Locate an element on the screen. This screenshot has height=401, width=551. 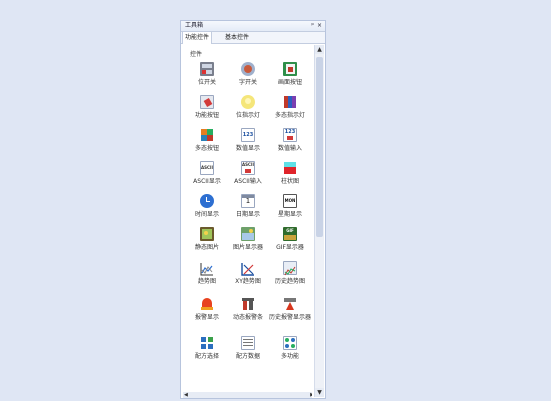
ascii-display-icon: ASCII is located at coordinates (207, 168).